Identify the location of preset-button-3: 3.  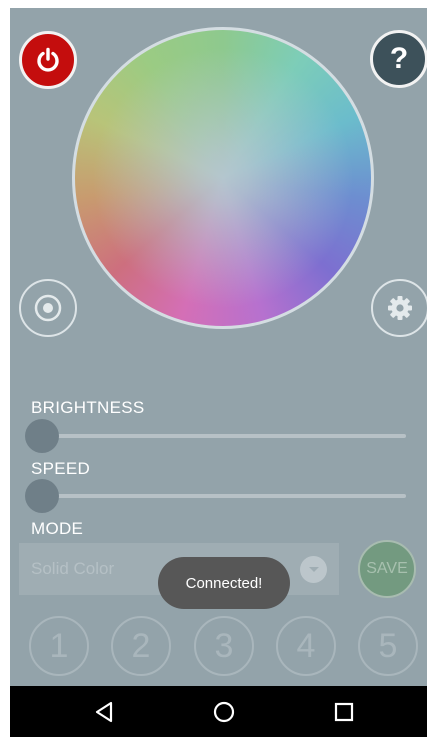
(224, 646).